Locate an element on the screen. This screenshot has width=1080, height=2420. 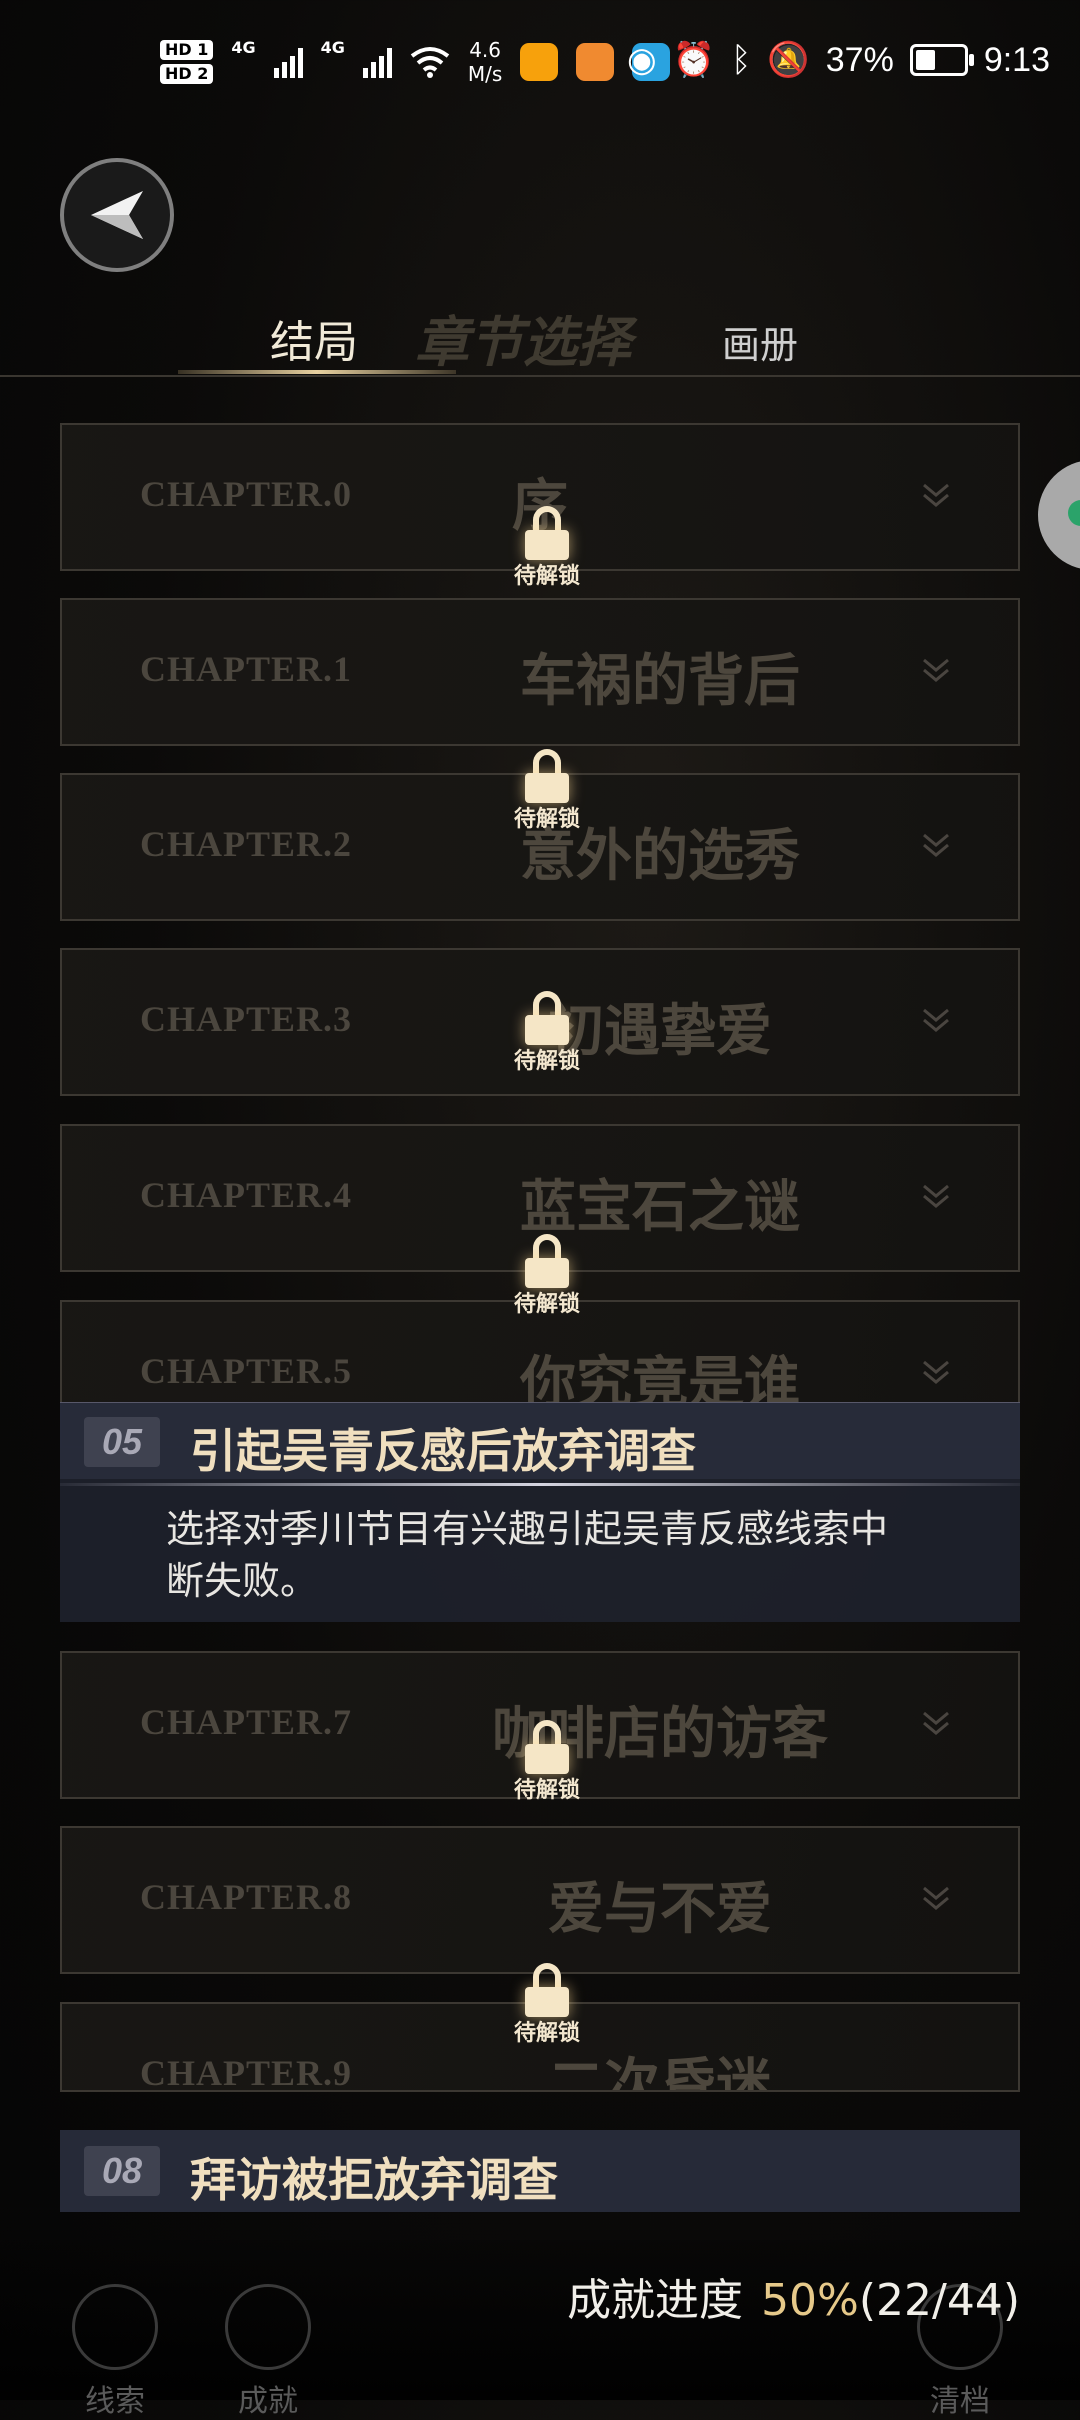
ending-badge: 05 is located at coordinates (122, 1442).